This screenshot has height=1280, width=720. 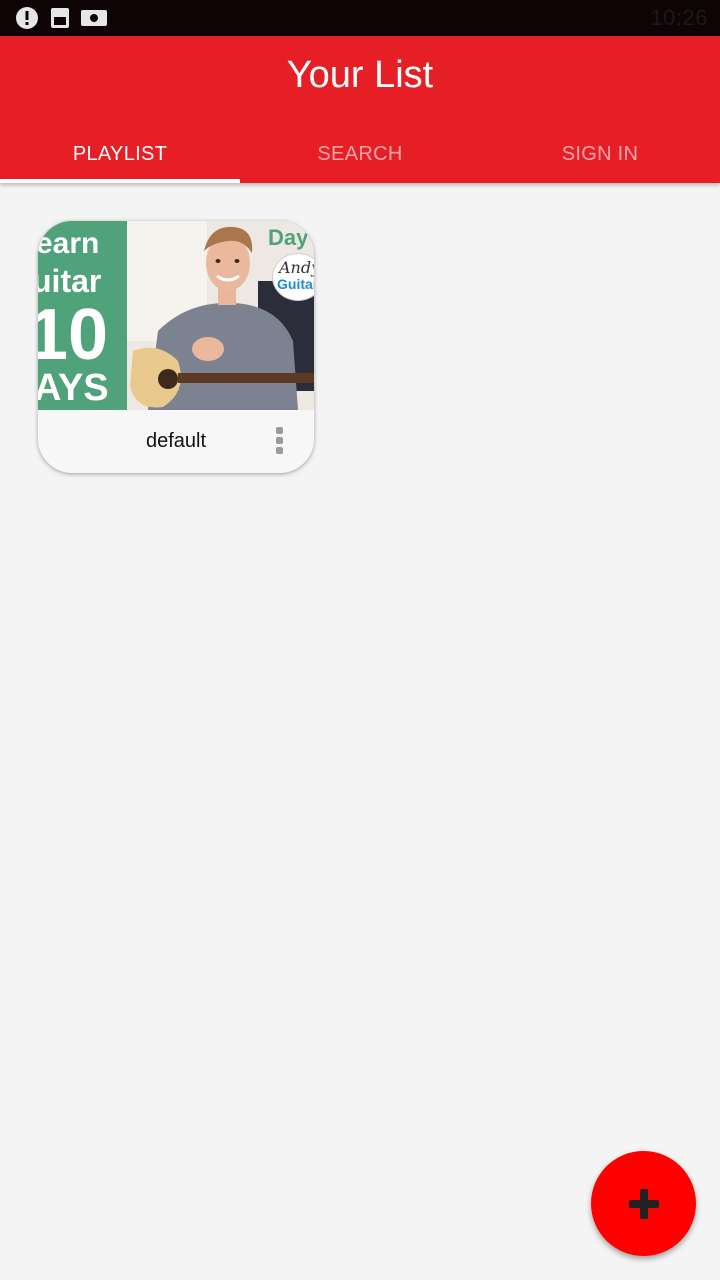 I want to click on add-playlist-button, so click(x=643, y=1203).